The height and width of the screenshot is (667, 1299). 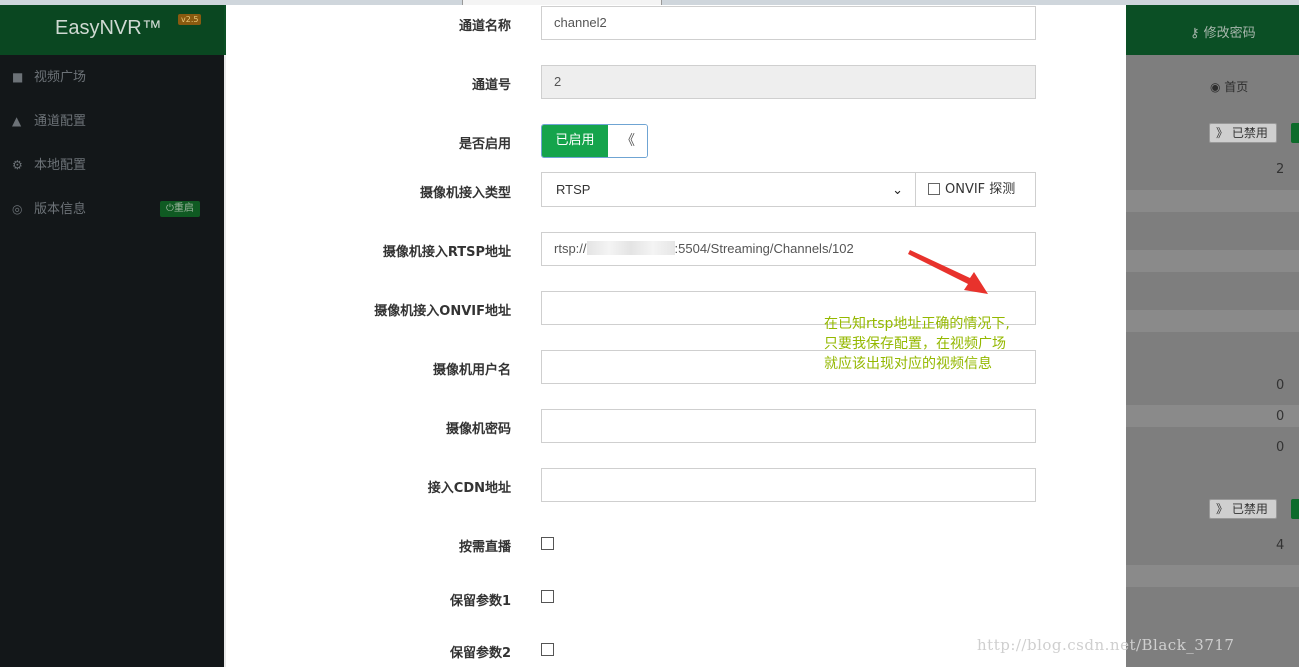 I want to click on camera-type-value: RTSP, so click(x=573, y=189).